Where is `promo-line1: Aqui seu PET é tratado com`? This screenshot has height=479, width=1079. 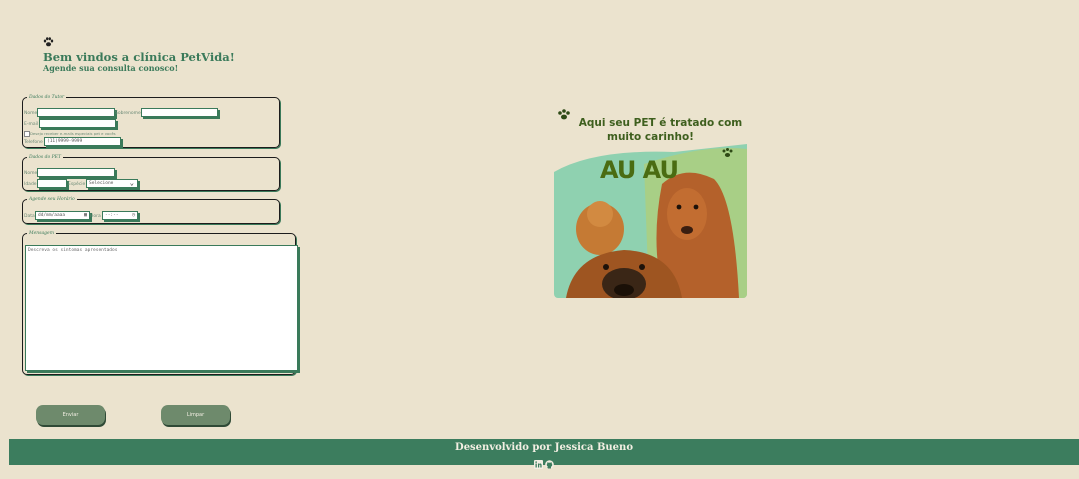 promo-line1: Aqui seu PET é tratado com is located at coordinates (660, 123).